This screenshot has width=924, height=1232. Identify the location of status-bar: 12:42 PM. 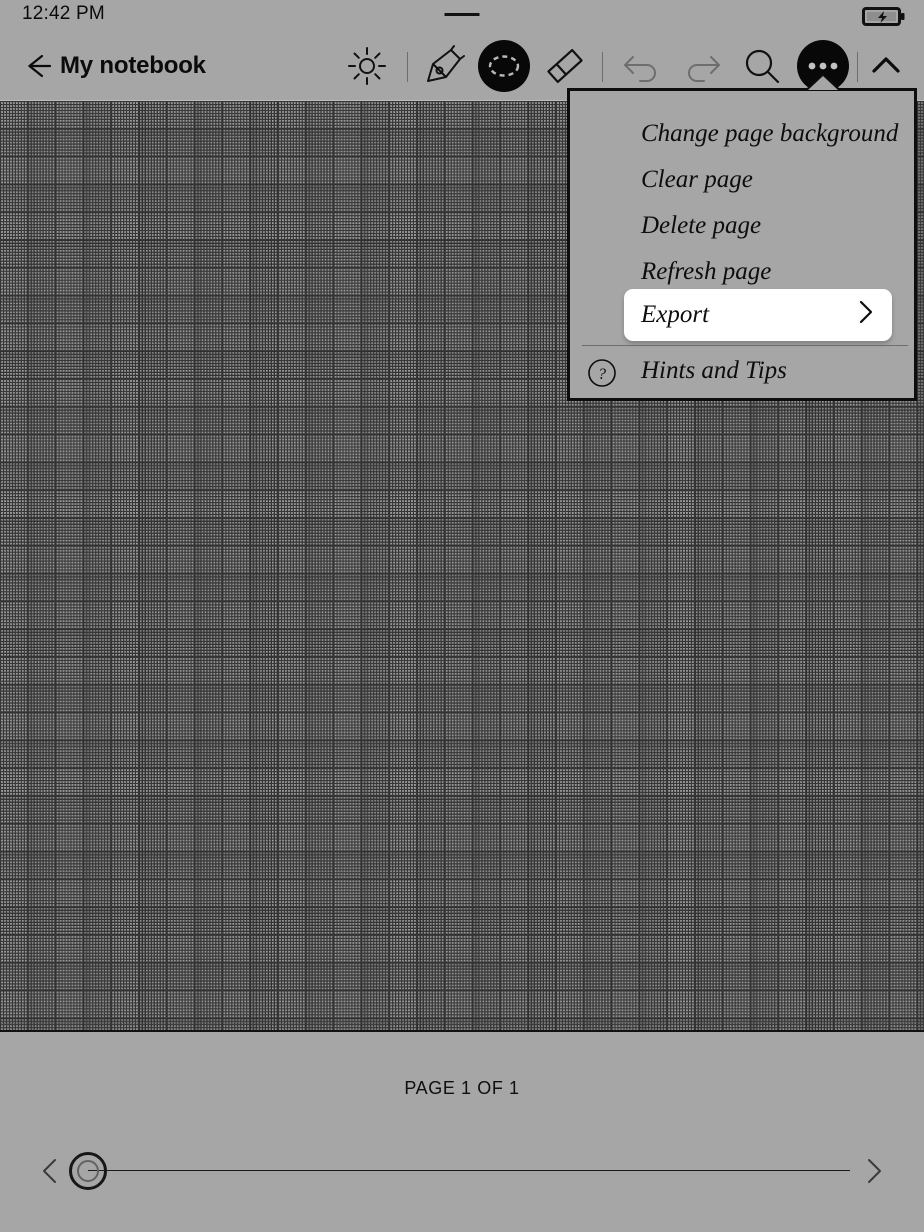
(462, 16).